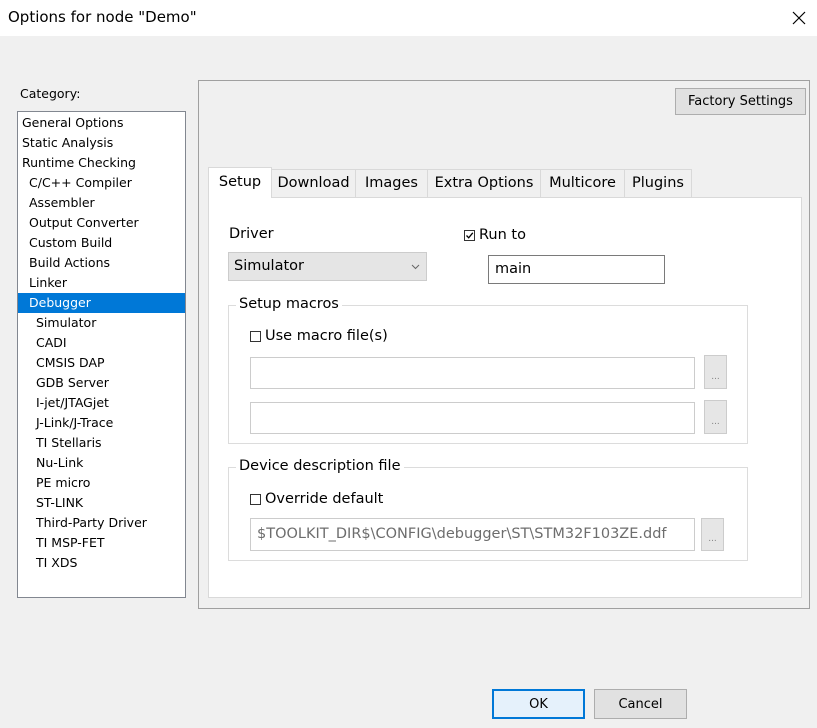 This screenshot has height=728, width=817. Describe the element at coordinates (313, 183) in the screenshot. I see `tab-download: Download` at that location.